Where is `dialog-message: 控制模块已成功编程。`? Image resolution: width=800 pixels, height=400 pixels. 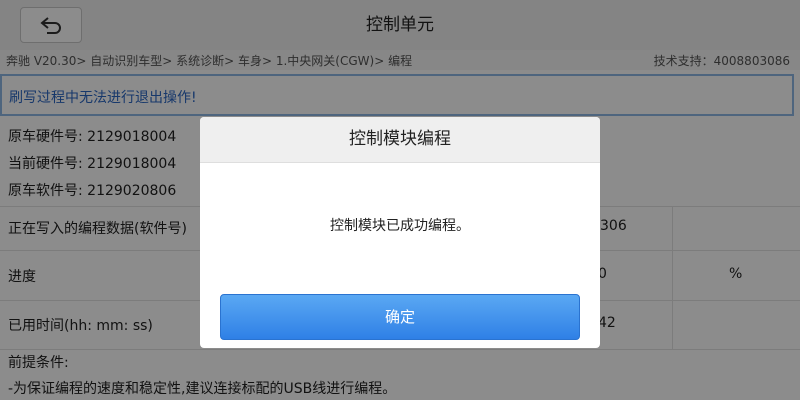
dialog-message: 控制模块已成功编程。 is located at coordinates (400, 226).